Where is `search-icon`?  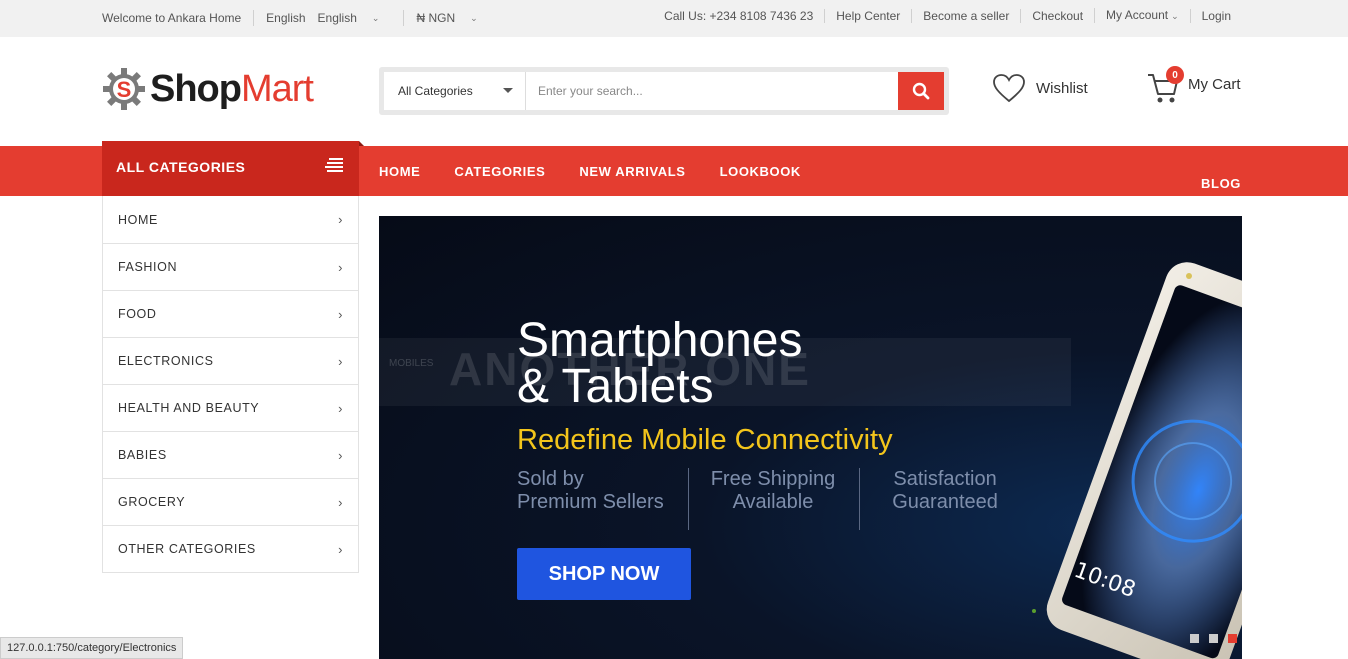
search-icon is located at coordinates (921, 91).